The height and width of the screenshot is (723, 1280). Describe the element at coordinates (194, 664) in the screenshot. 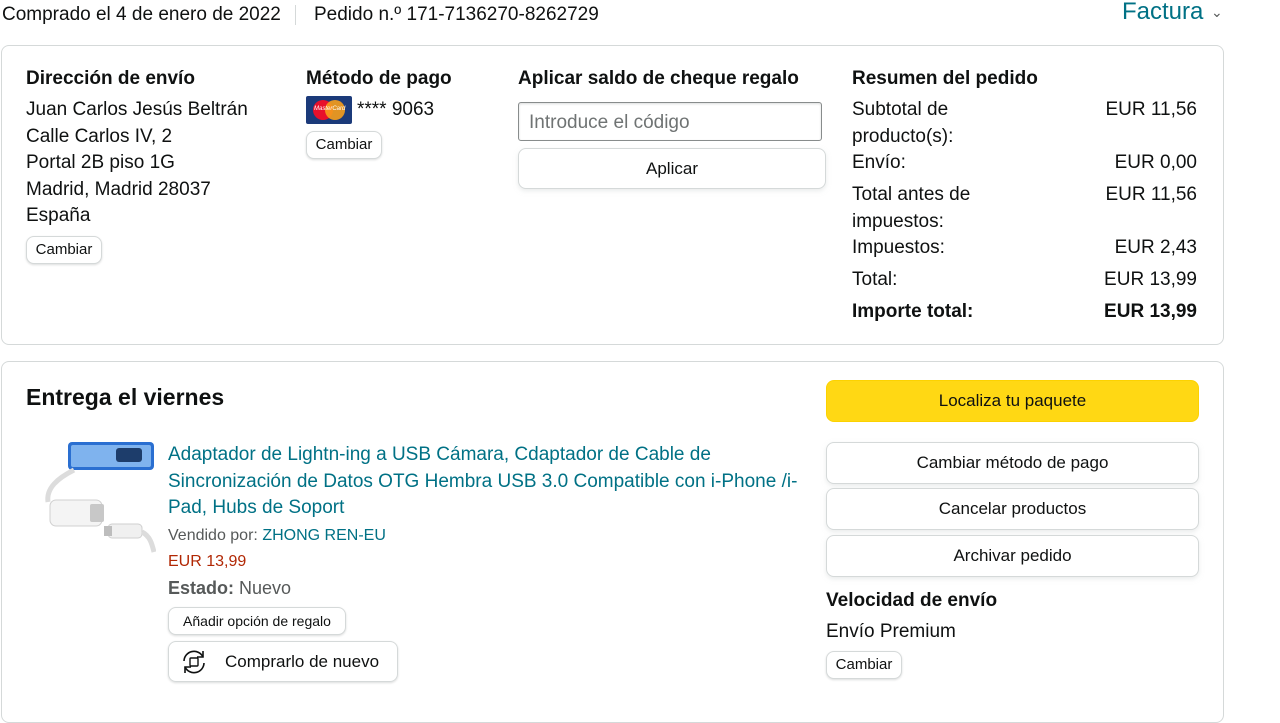

I see `buy-again-icon` at that location.